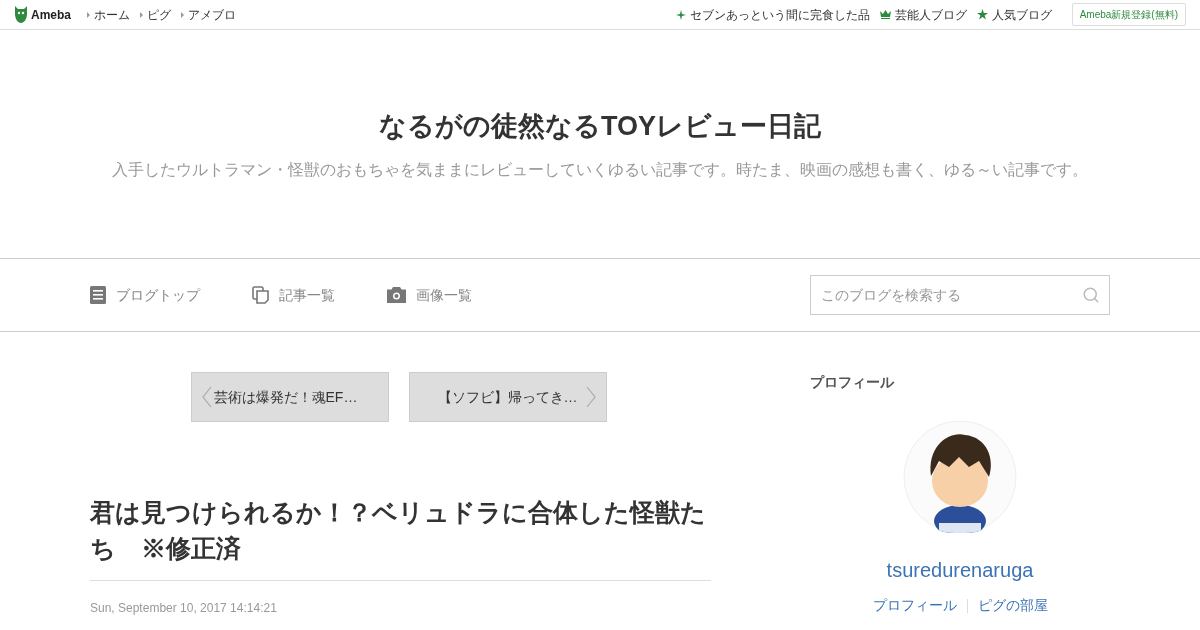  What do you see at coordinates (680, 14) in the screenshot?
I see `sparkle-icon` at bounding box center [680, 14].